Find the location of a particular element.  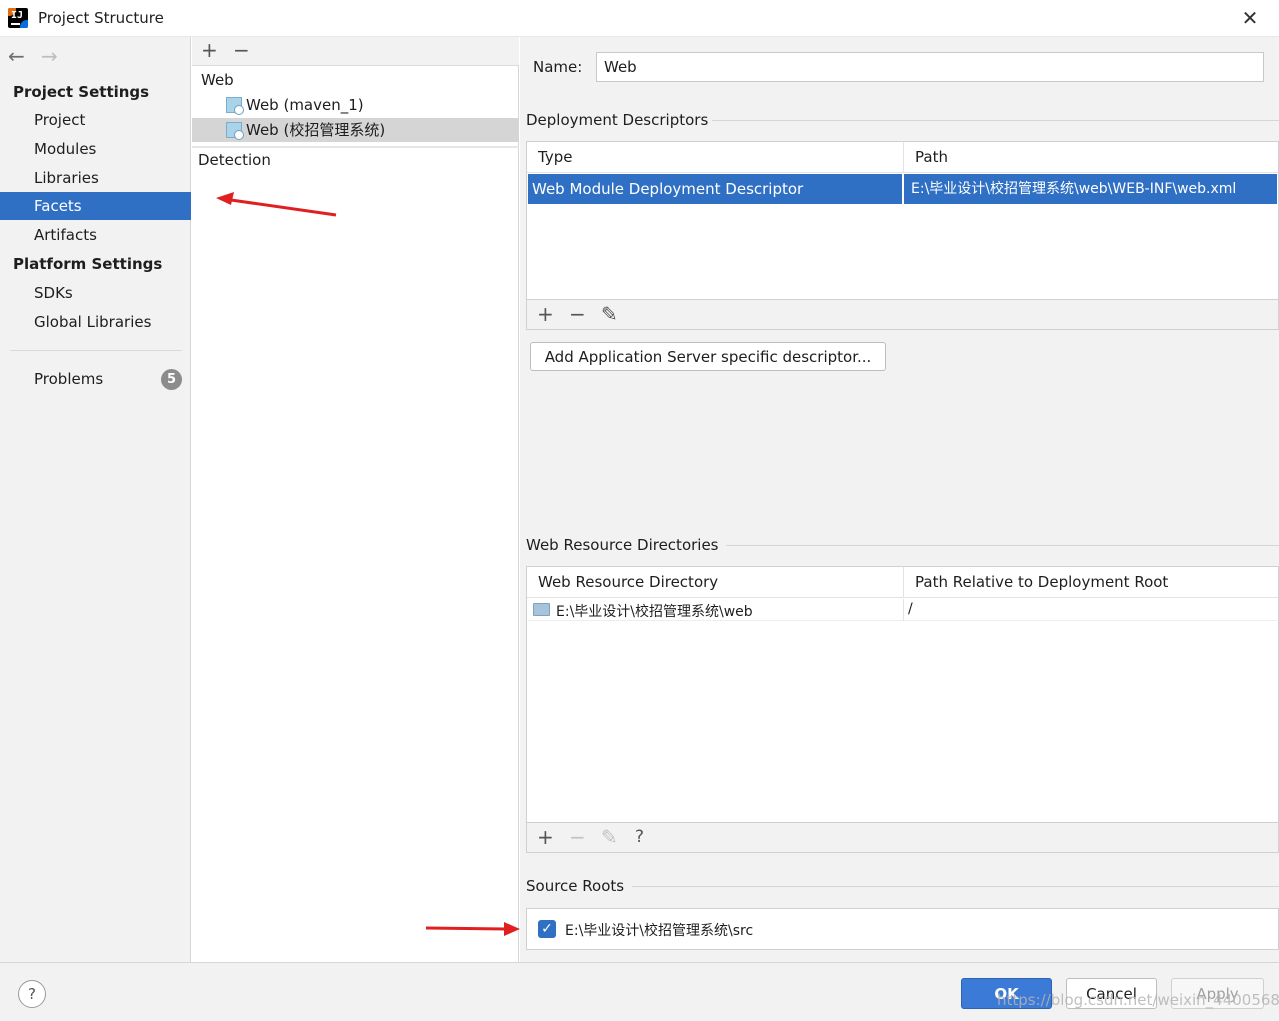

sidebar-divider is located at coordinates (96, 350).